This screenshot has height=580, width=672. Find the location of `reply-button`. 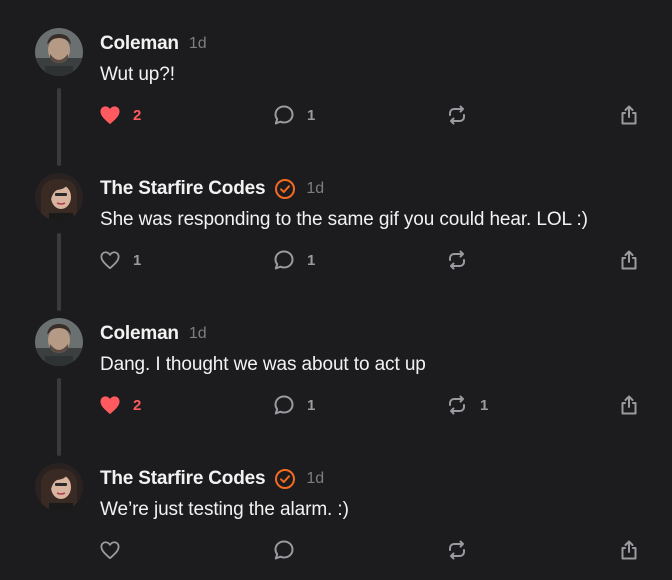

reply-button is located at coordinates (290, 550).